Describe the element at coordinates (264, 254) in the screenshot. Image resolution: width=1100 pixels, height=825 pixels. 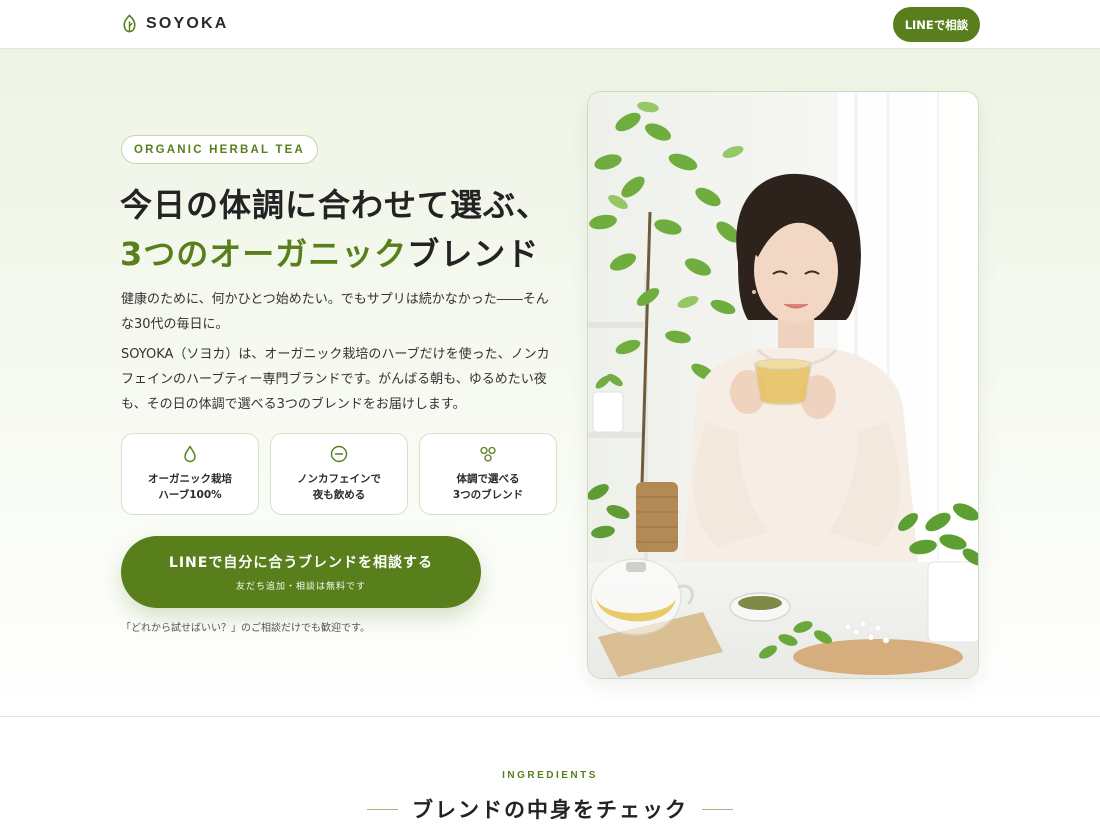
I see `headline-accent: 3つのオーガニック` at that location.